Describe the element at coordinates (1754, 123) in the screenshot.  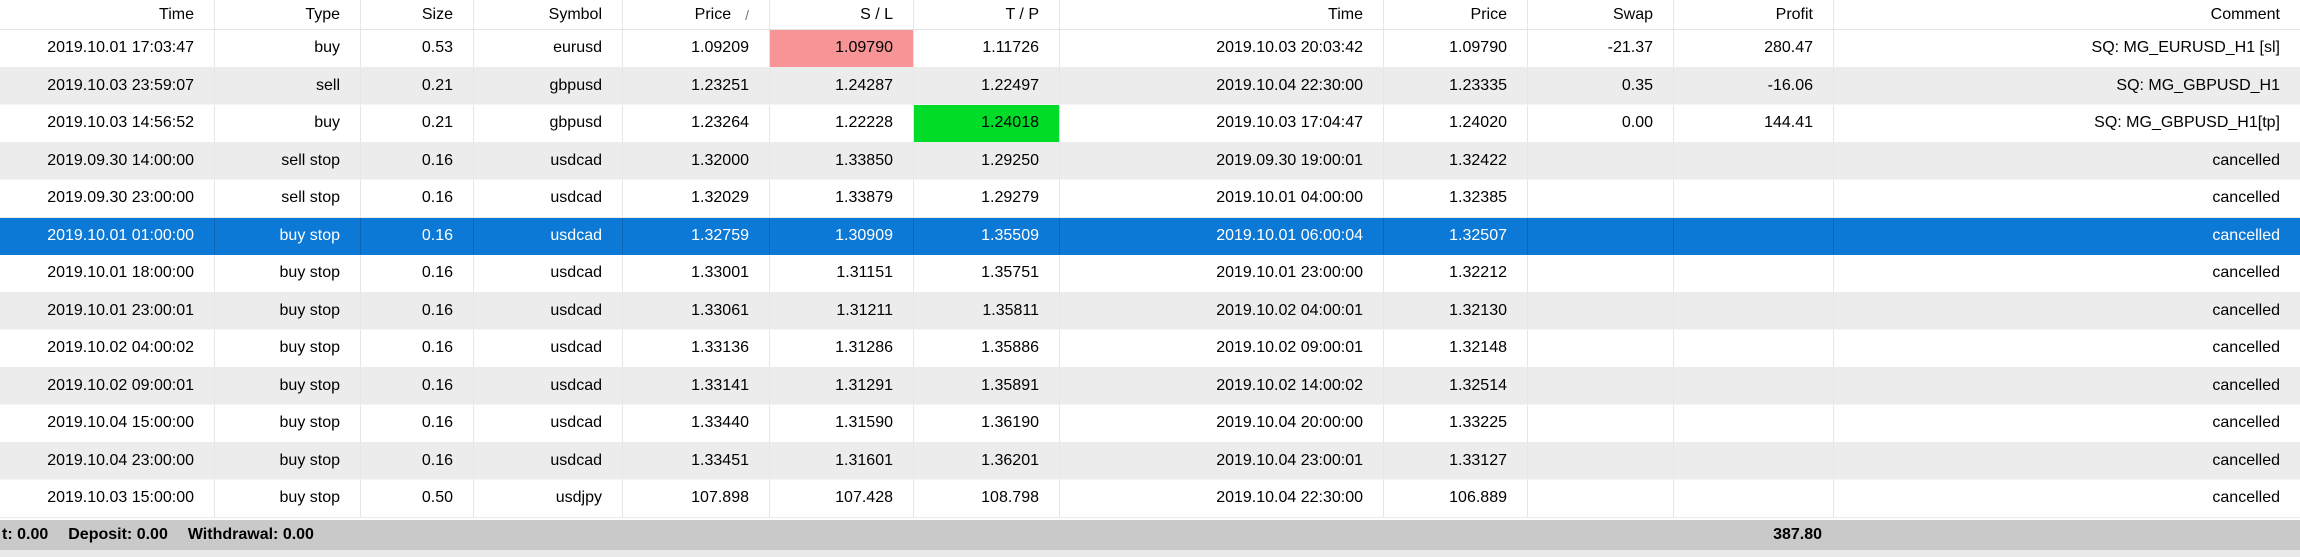
I see `cell-profit: 144.41` at that location.